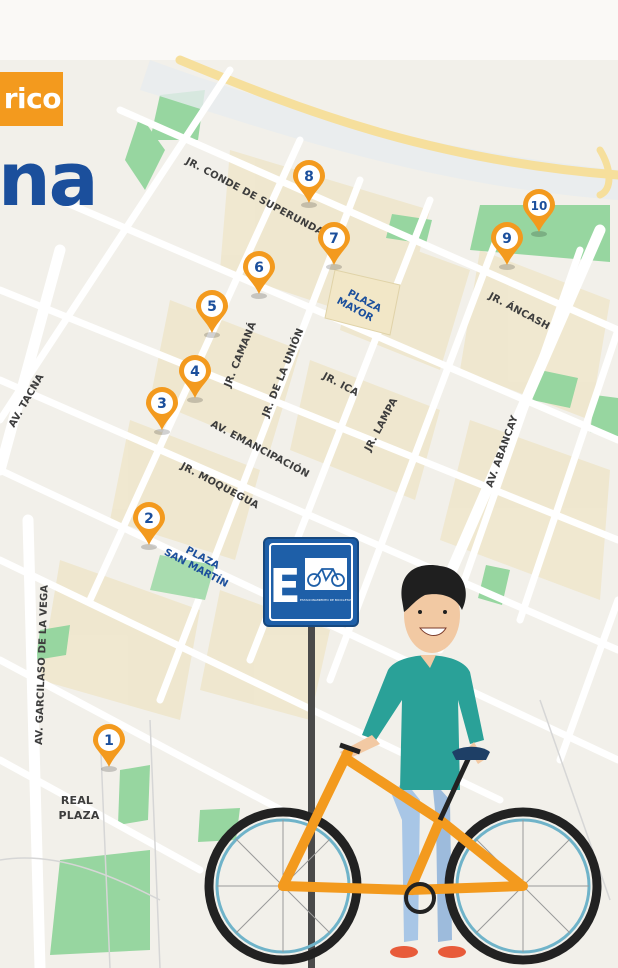 The image size is (618, 968). Describe the element at coordinates (284, 586) in the screenshot. I see `parking-letter: E` at that location.